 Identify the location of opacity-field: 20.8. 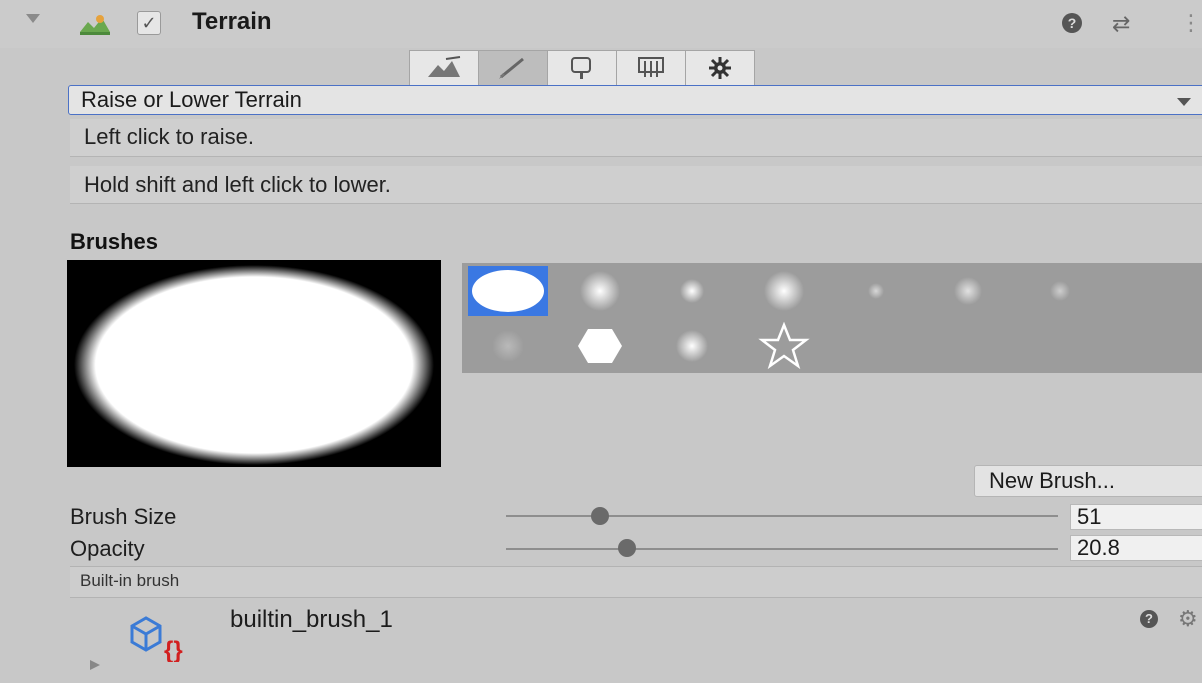
(1136, 548).